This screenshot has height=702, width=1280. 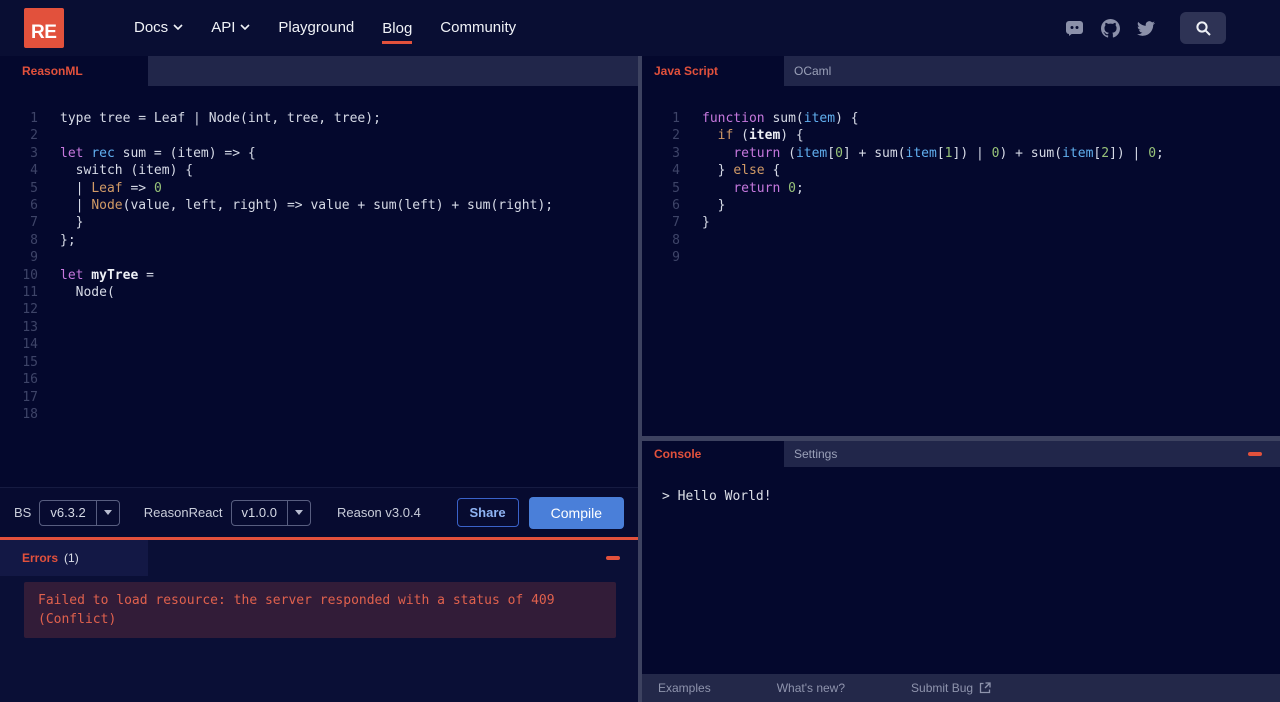 What do you see at coordinates (487, 513) in the screenshot?
I see `share-button: Share` at bounding box center [487, 513].